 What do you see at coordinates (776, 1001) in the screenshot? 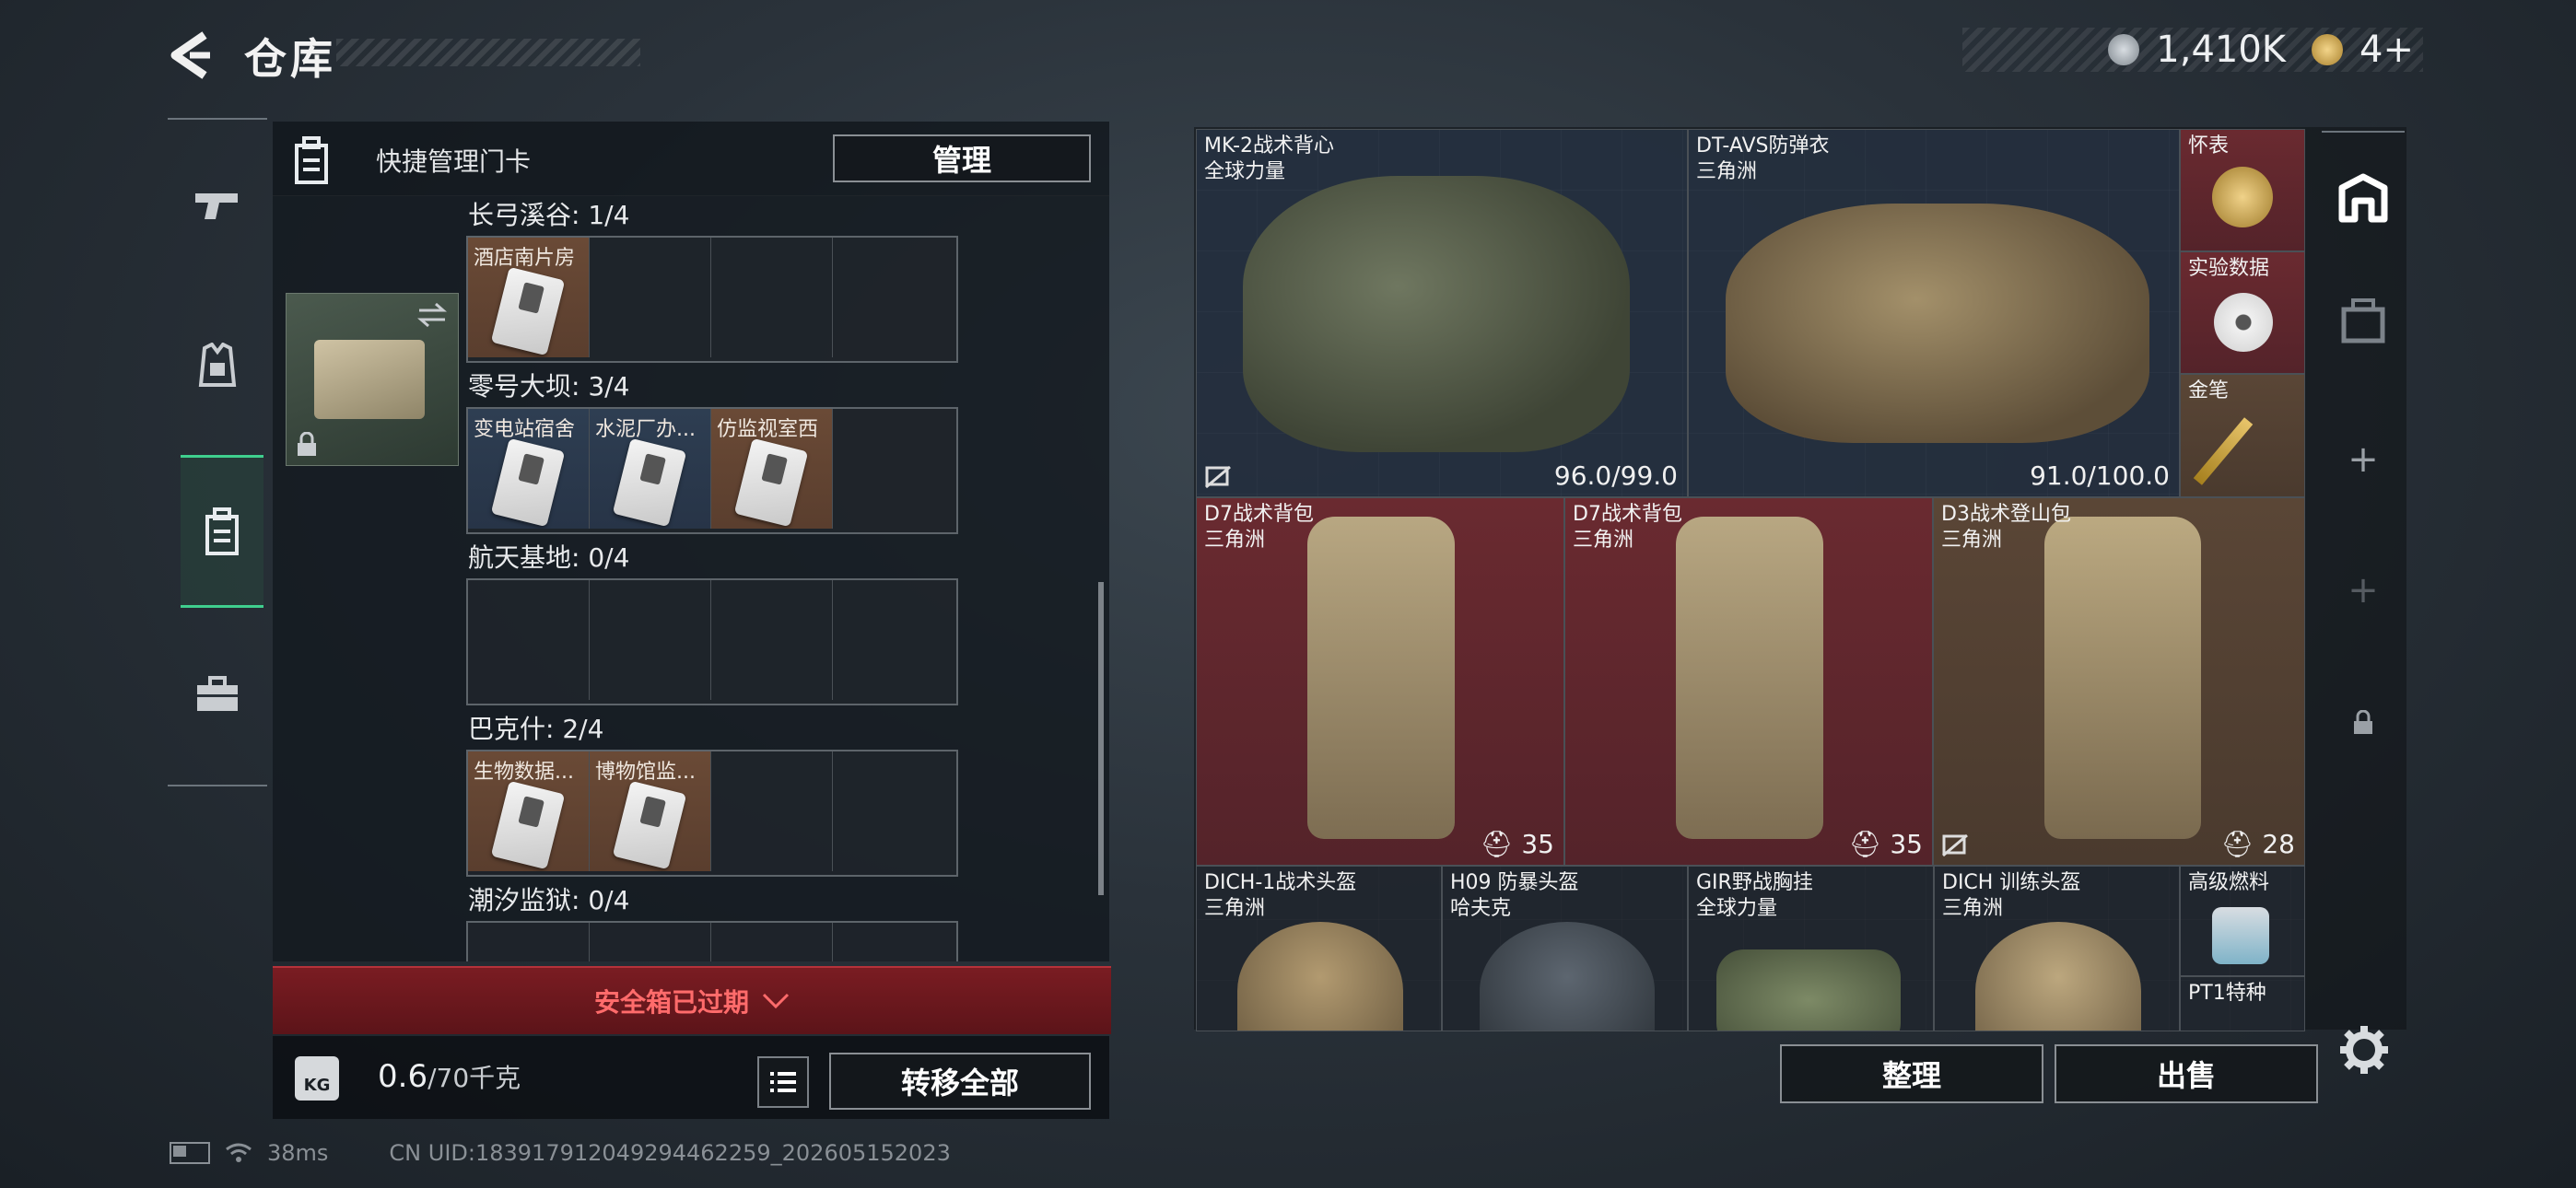
I see `chevron-down-icon` at bounding box center [776, 1001].